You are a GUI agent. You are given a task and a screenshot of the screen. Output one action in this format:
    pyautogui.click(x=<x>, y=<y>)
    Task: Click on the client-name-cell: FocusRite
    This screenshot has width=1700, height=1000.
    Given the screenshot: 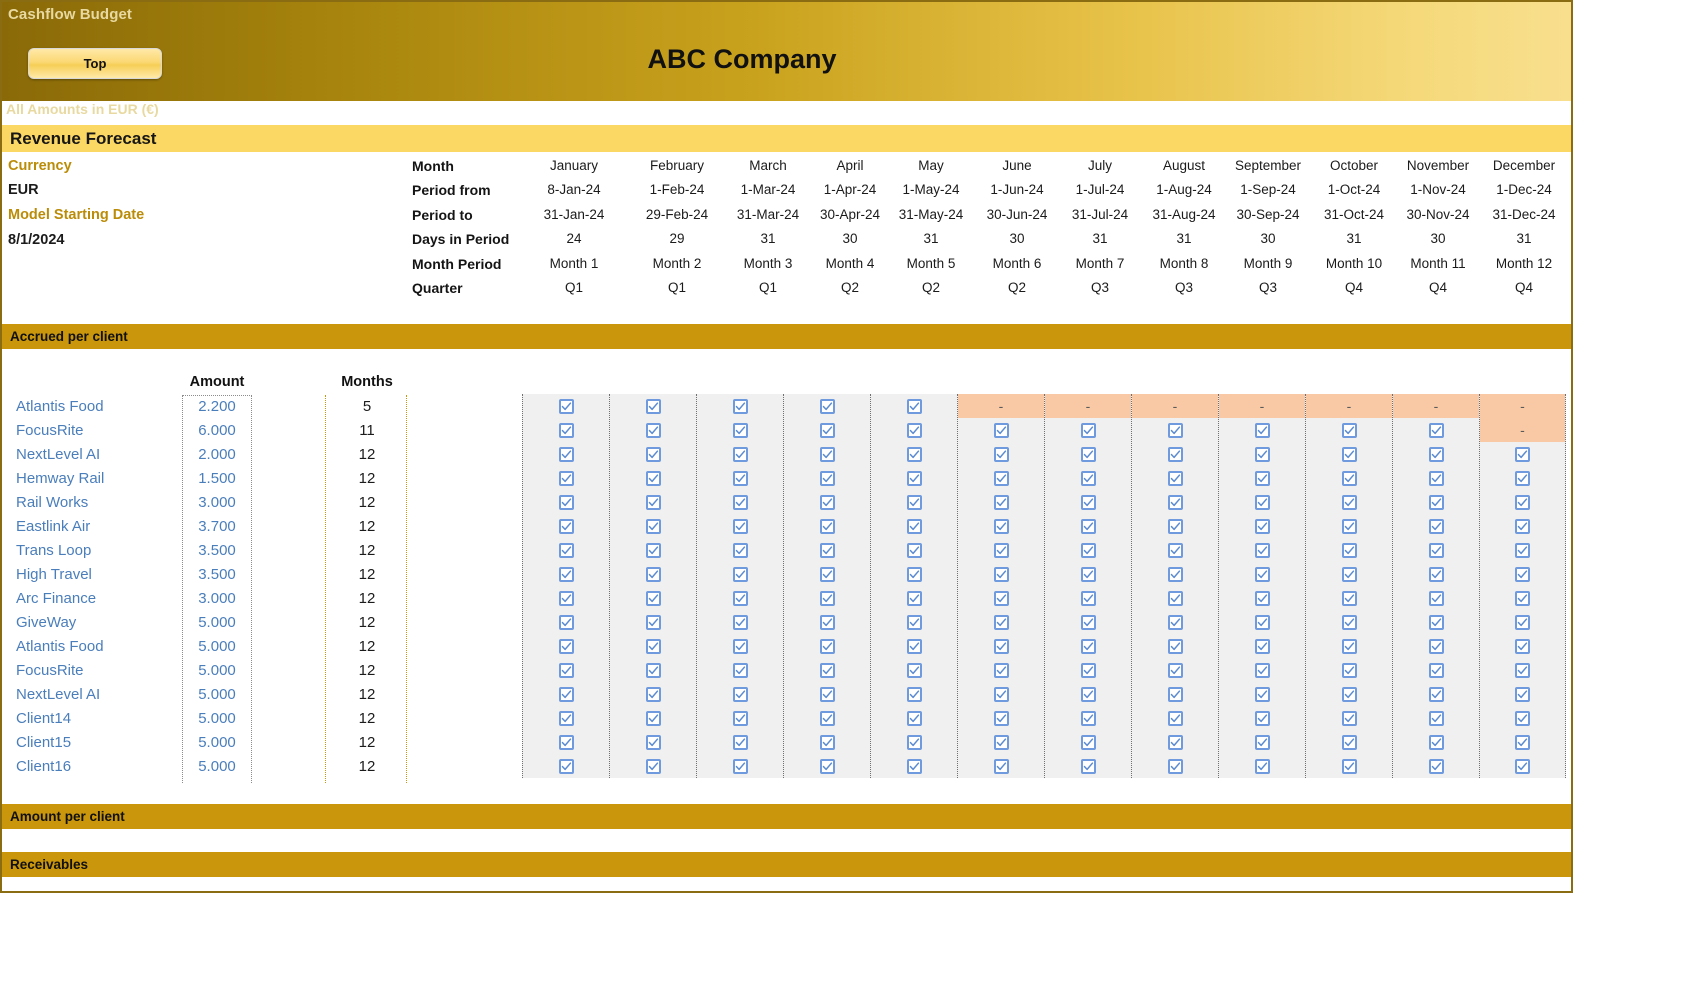 What is the action you would take?
    pyautogui.click(x=50, y=670)
    